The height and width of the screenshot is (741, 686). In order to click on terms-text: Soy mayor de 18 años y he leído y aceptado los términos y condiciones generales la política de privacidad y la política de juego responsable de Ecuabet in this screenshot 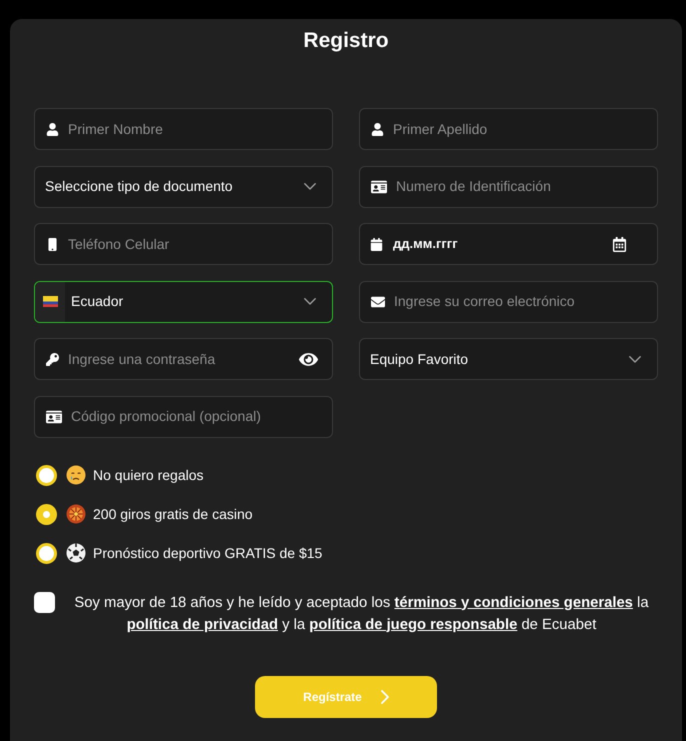, I will do `click(361, 614)`.